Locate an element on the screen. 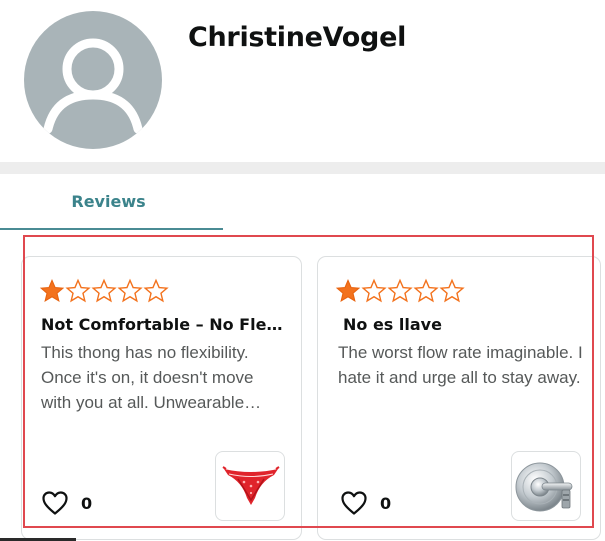 The height and width of the screenshot is (541, 605). tab-reviews-label: Reviews is located at coordinates (108, 201).